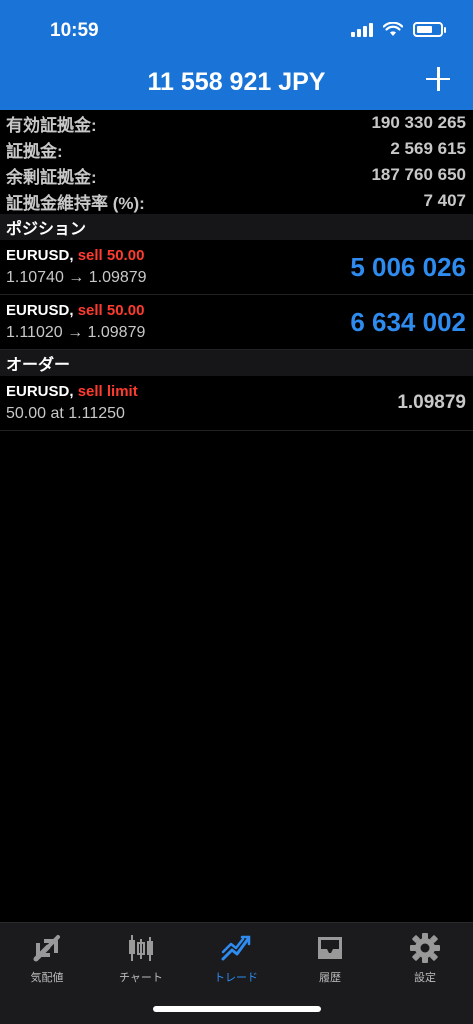 The image size is (473, 1024). What do you see at coordinates (47, 978) in the screenshot?
I see `tab-label: 気配値` at bounding box center [47, 978].